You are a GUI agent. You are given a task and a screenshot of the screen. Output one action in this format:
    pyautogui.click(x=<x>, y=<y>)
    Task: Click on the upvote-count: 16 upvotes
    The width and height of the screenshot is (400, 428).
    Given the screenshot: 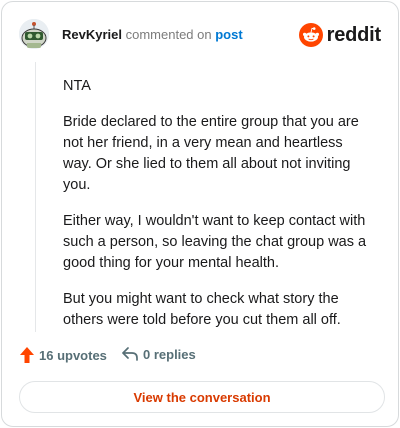 What is the action you would take?
    pyautogui.click(x=73, y=355)
    